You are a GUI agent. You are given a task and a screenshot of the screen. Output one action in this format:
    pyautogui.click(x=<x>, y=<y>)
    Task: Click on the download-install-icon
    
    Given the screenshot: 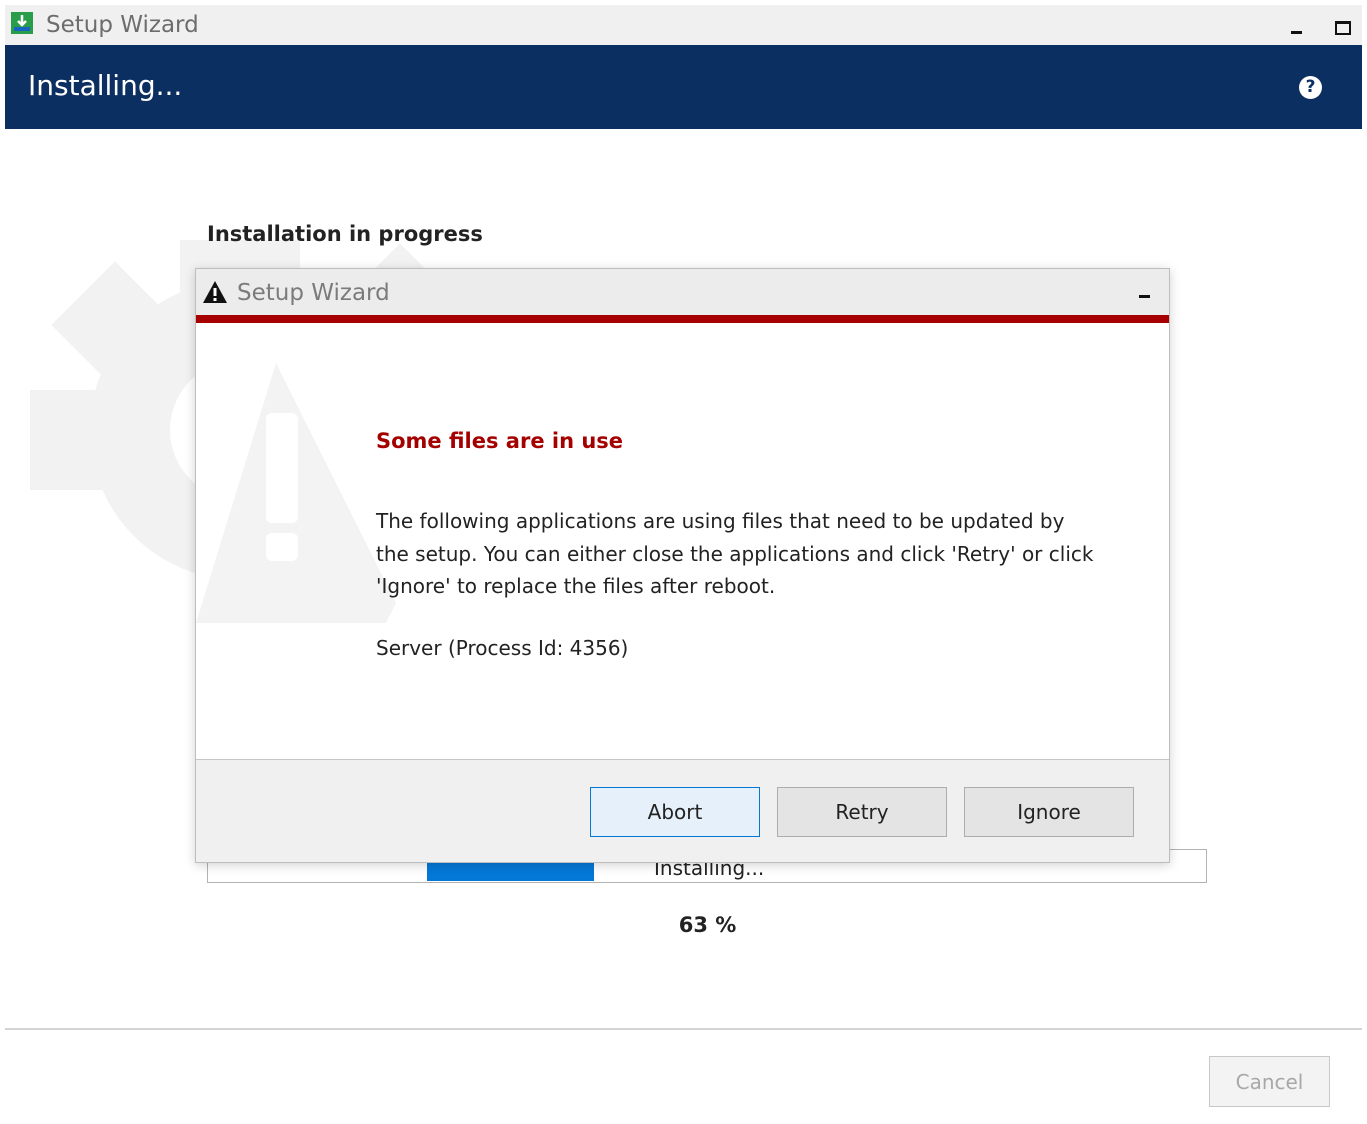 What is the action you would take?
    pyautogui.click(x=22, y=23)
    